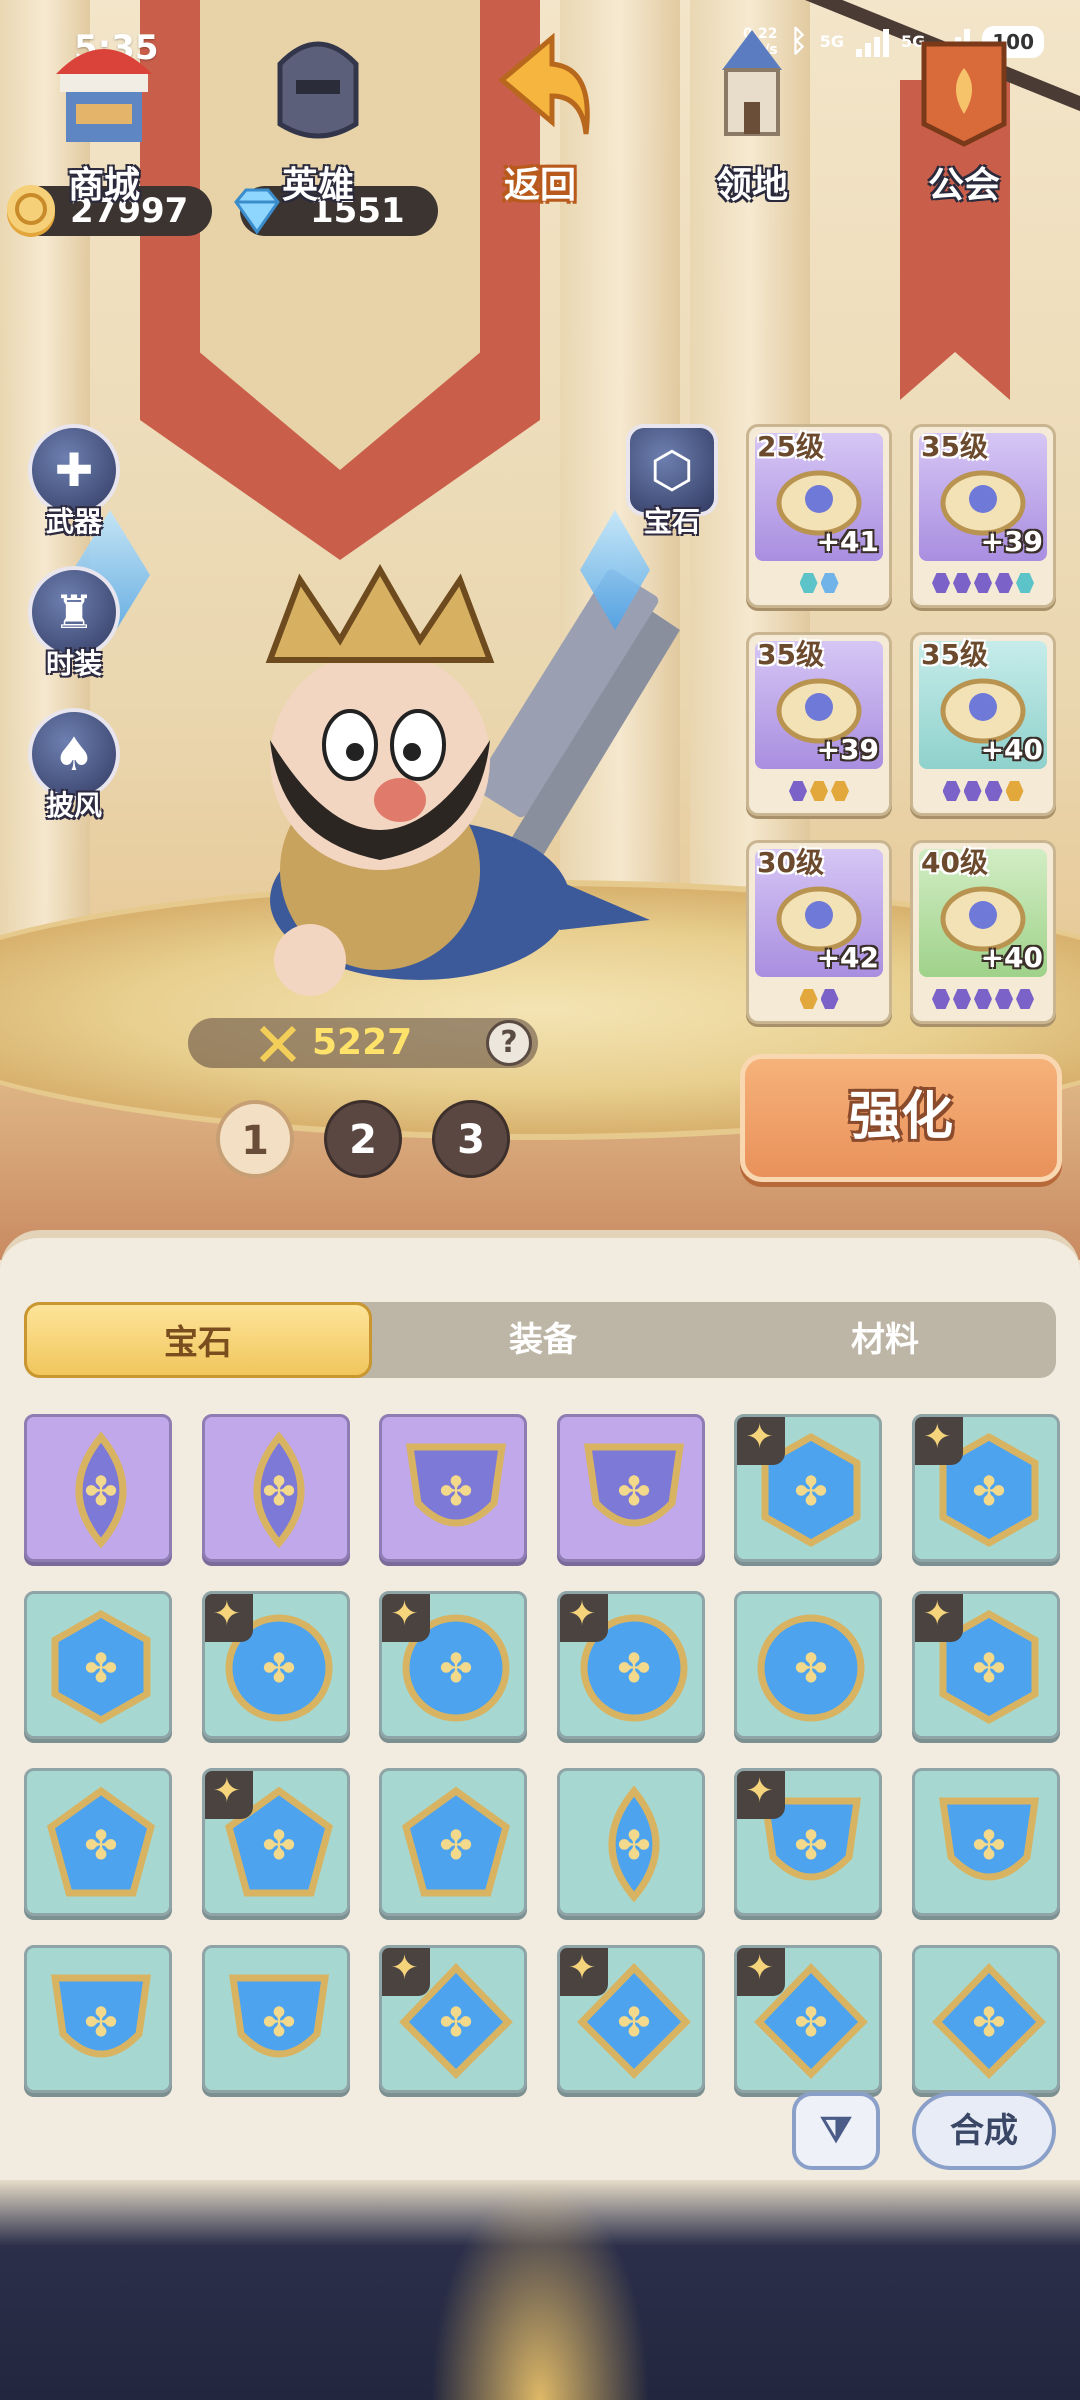  Describe the element at coordinates (672, 484) in the screenshot. I see `gem-slot-button: ⬡ 宝石` at that location.